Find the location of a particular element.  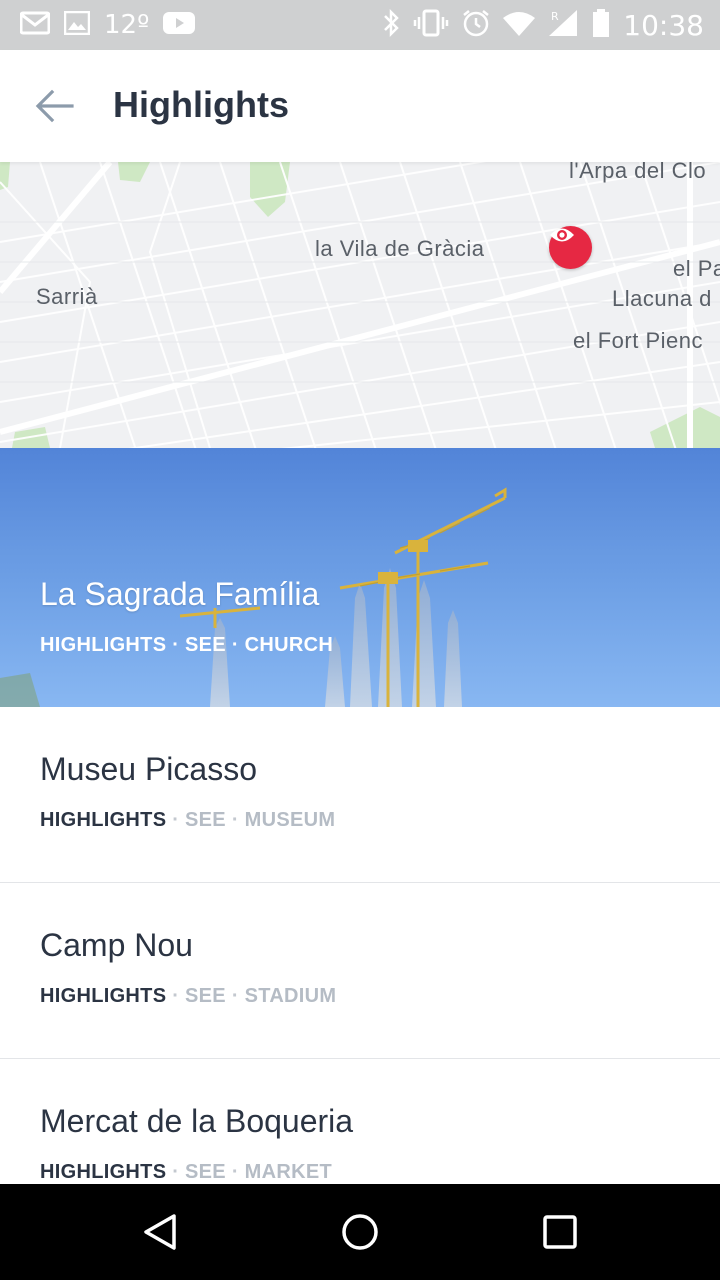

nav-back-button is located at coordinates (160, 1232).